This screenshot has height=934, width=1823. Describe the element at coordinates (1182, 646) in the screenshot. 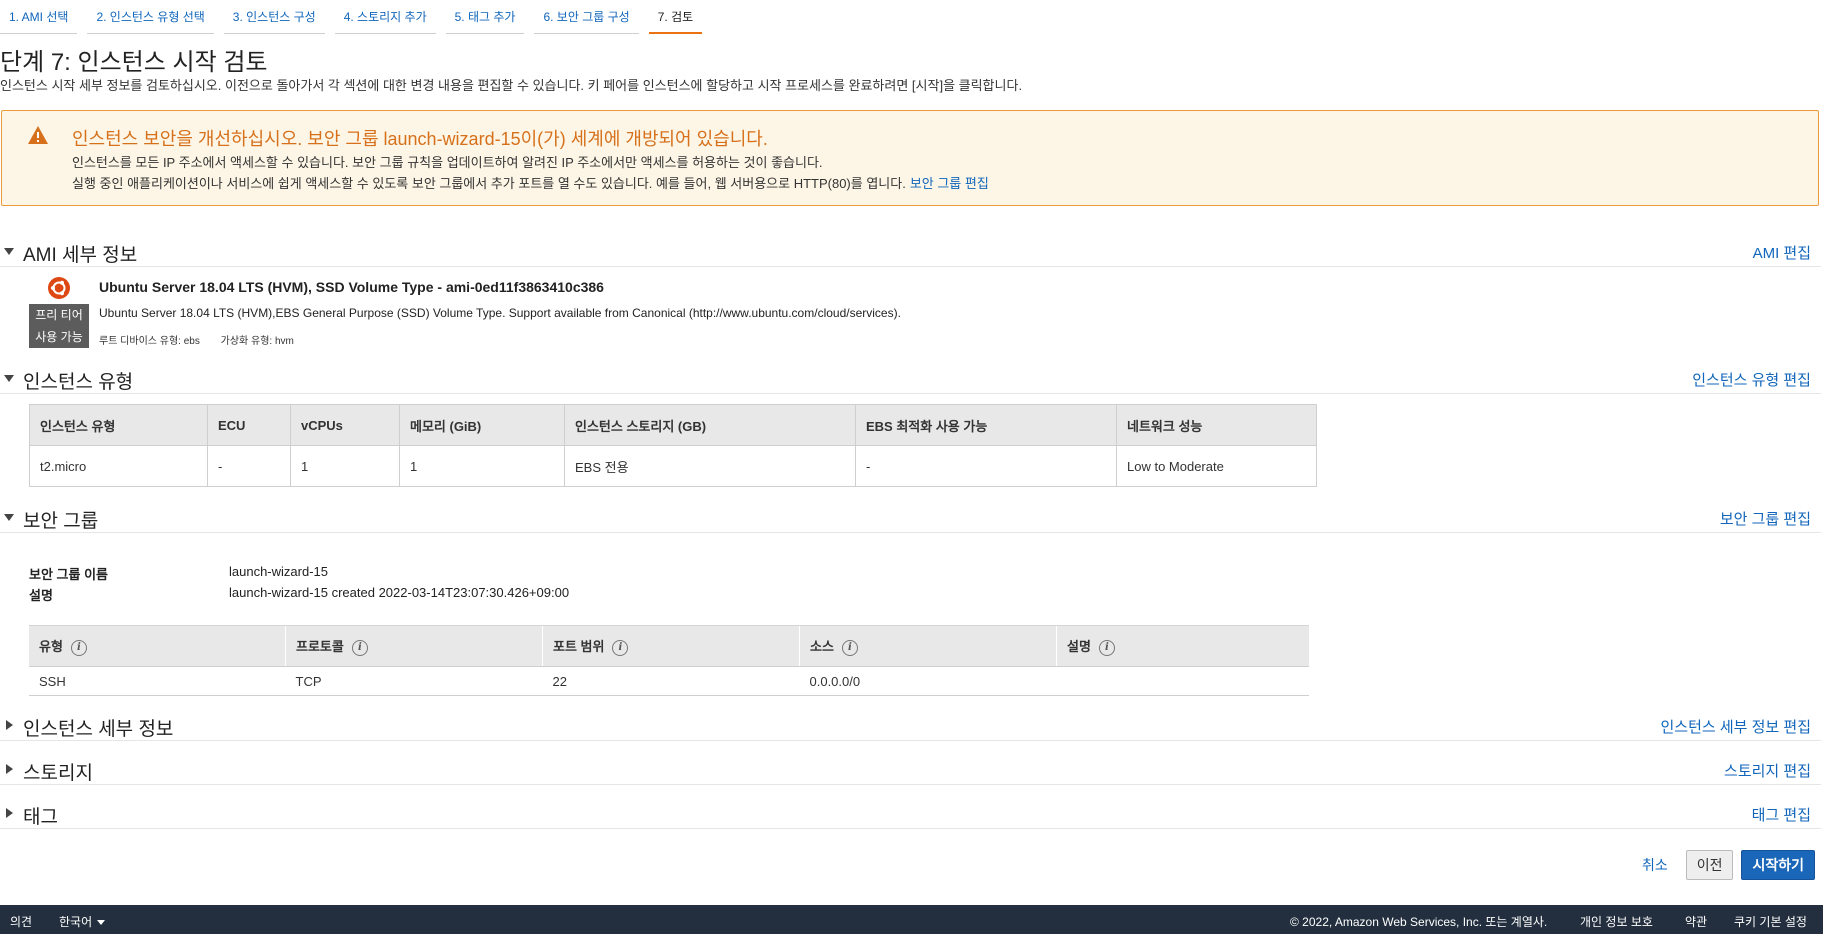

I see `column-header-description: 설명 i` at that location.